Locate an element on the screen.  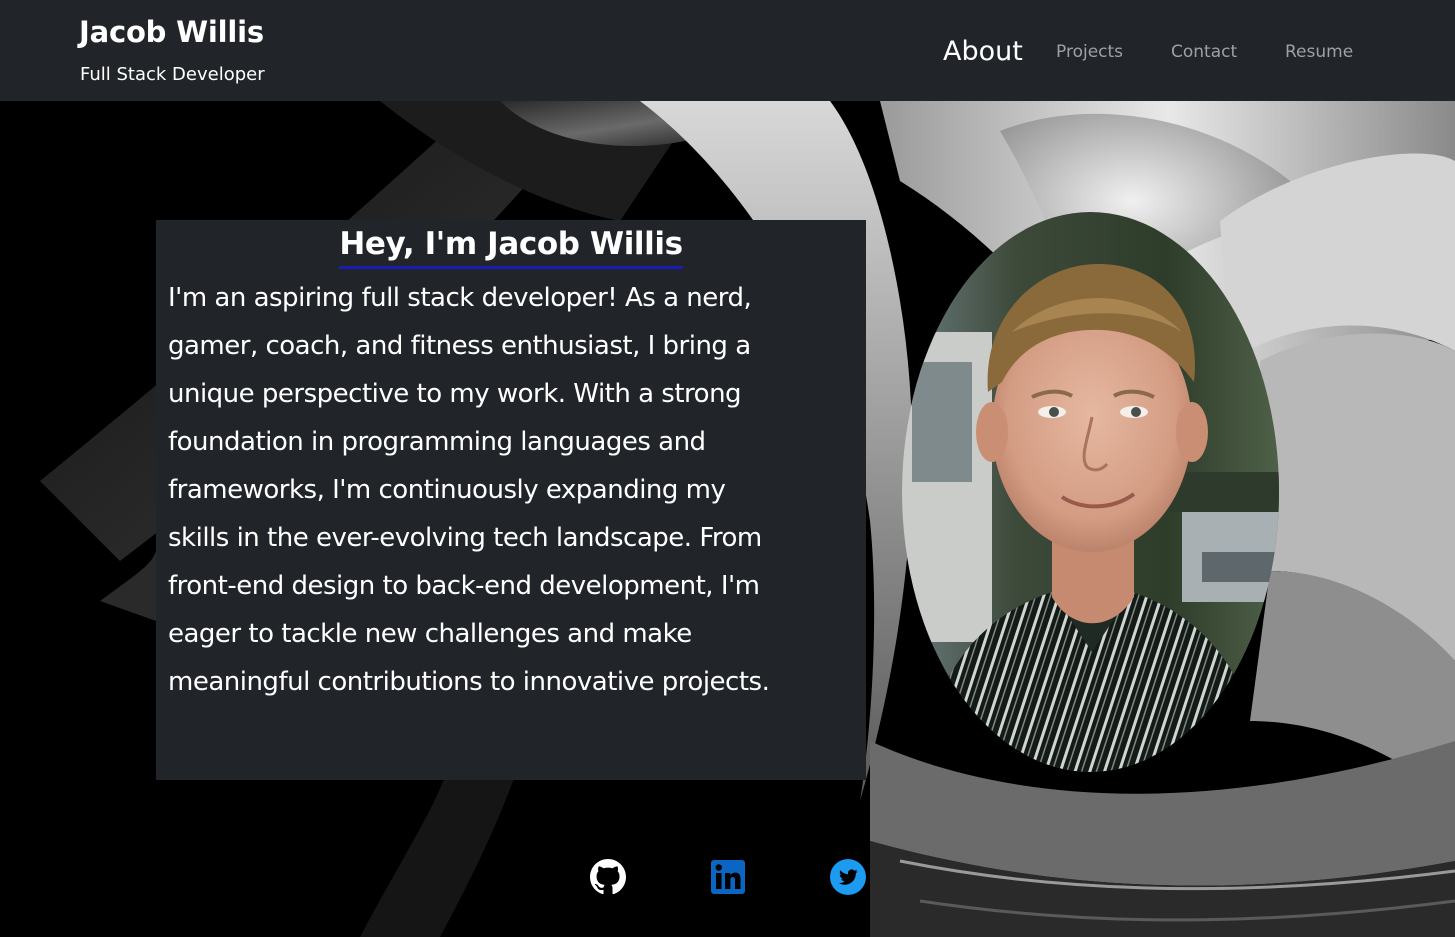
nav-resume-link: Resume is located at coordinates (1319, 52).